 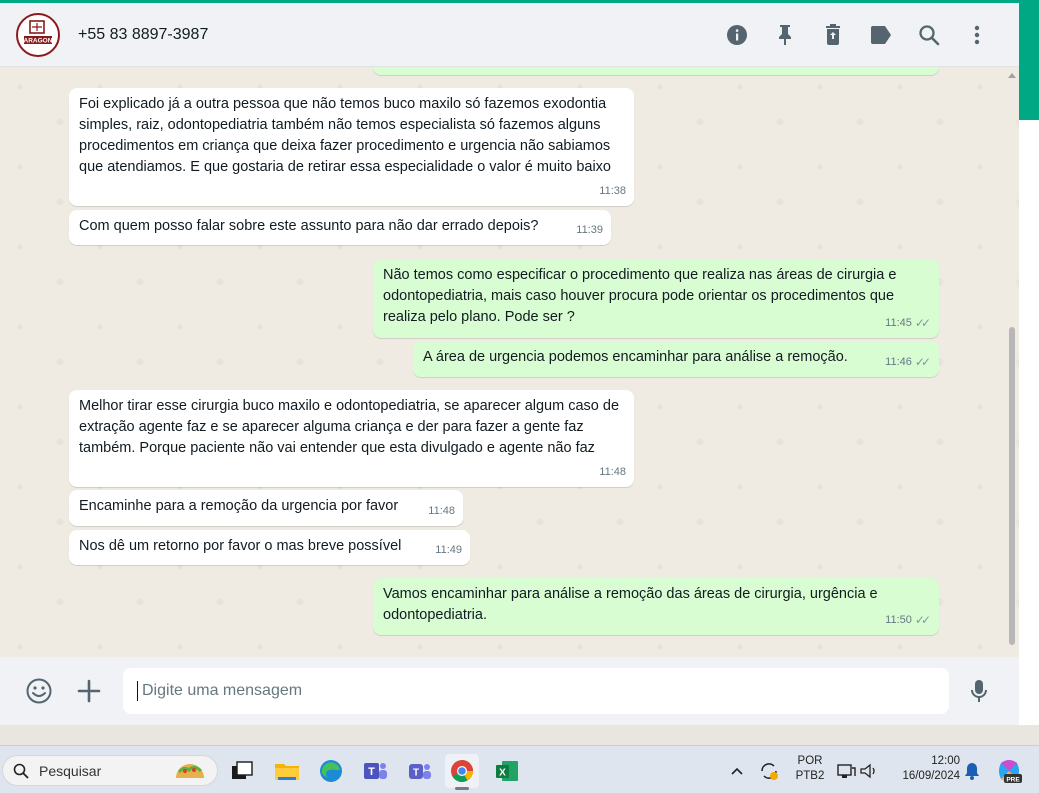 I want to click on avatar: ARAGON, so click(x=38, y=34).